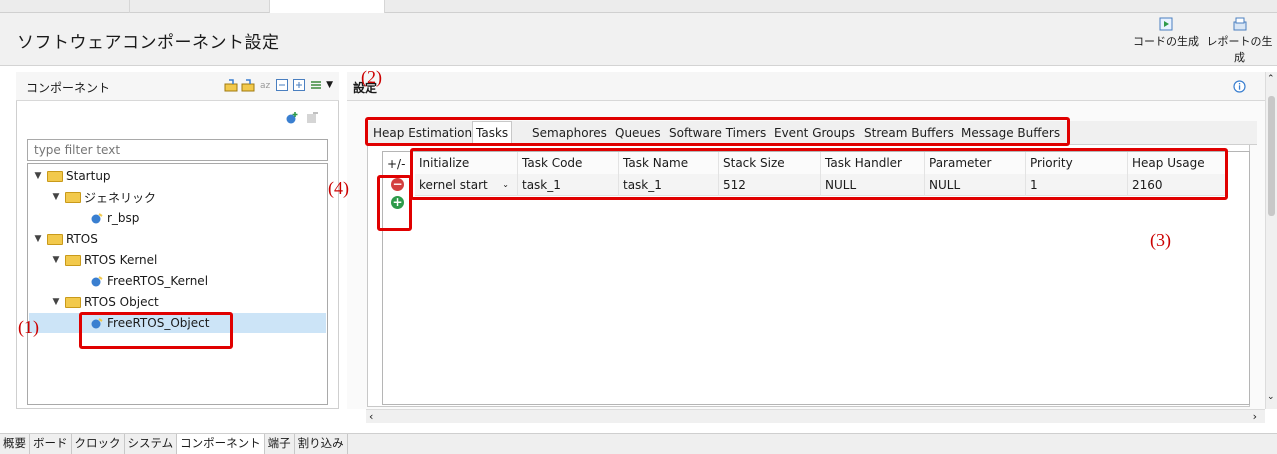  I want to click on generate-report-icon, so click(1239, 24).